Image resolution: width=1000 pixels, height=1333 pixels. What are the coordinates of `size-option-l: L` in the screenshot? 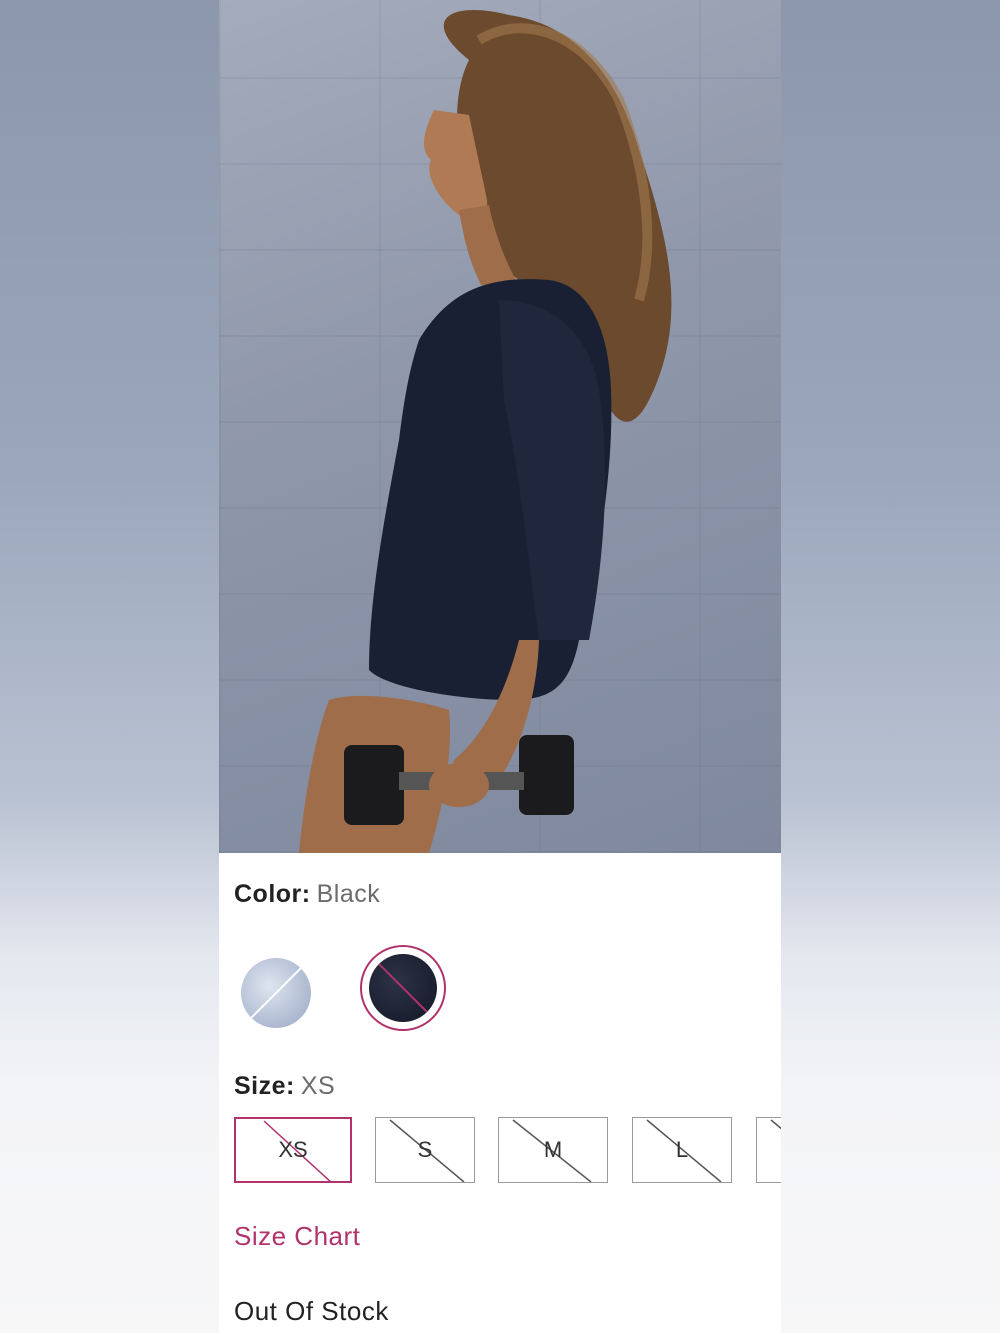 It's located at (682, 1150).